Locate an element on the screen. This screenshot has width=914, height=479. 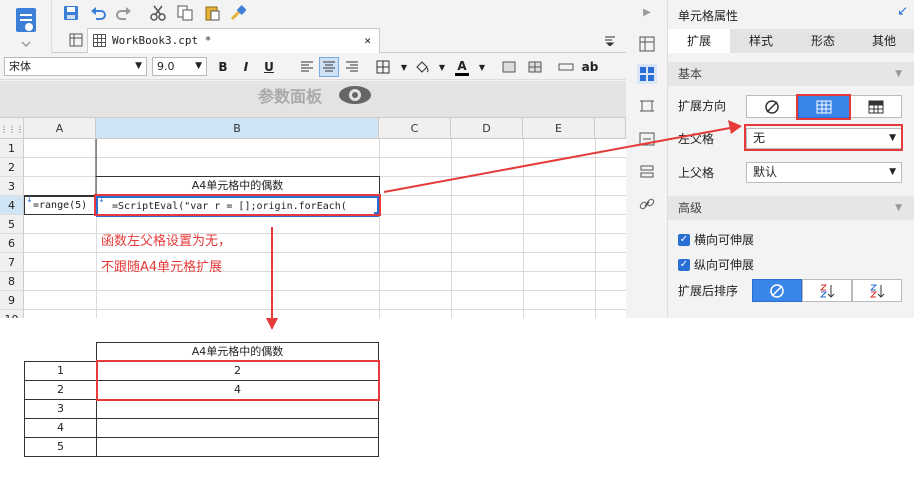
result-index: 1 is located at coordinates (60, 371).